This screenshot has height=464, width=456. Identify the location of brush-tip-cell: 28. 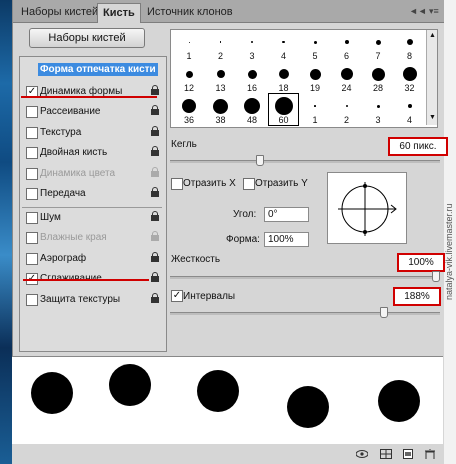
(378, 78).